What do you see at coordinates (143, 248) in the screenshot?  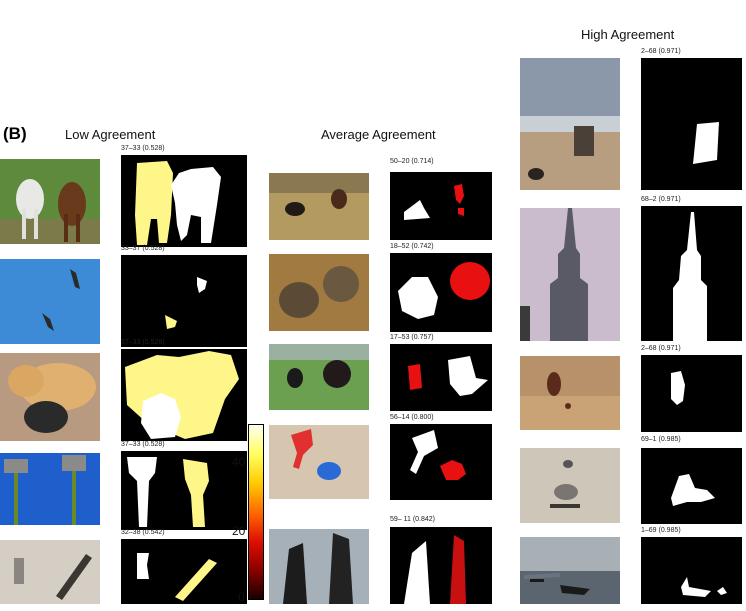 I see `caption-low-2: 33–37 (0.528)` at bounding box center [143, 248].